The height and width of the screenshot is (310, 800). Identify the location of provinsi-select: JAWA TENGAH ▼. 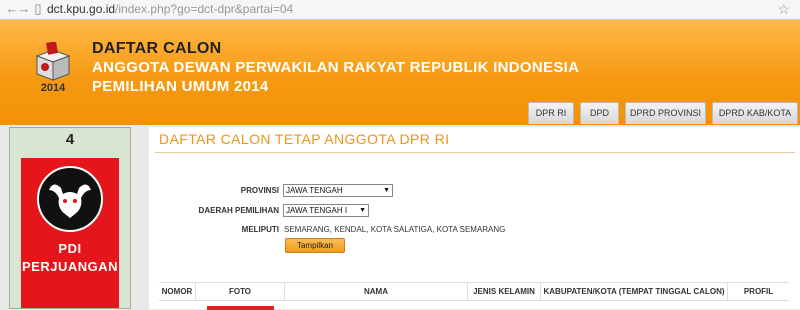
(338, 190).